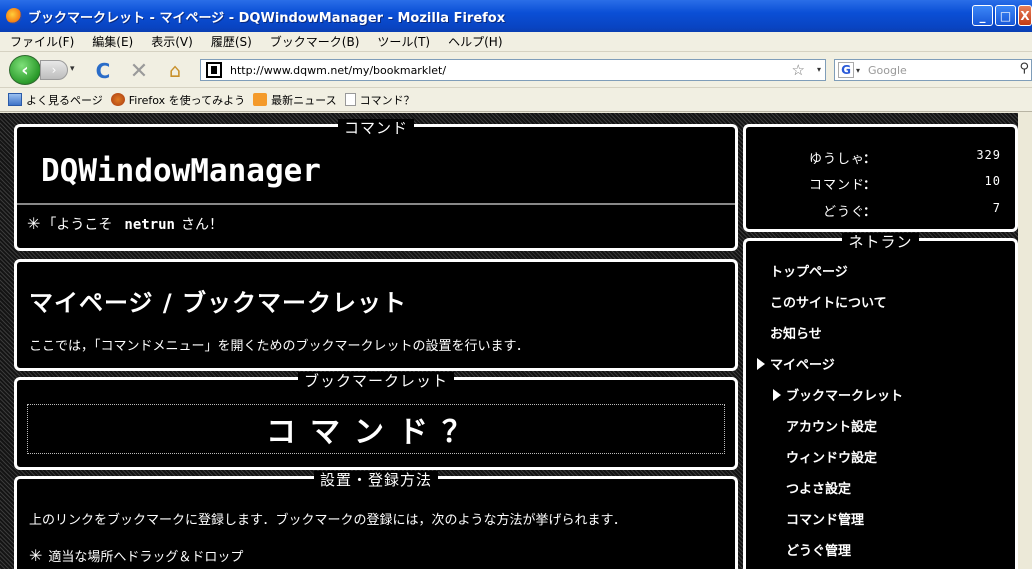 The width and height of the screenshot is (1032, 569). What do you see at coordinates (818, 487) in the screenshot?
I see `nav-item-strength-settings: つよさ設定` at bounding box center [818, 487].